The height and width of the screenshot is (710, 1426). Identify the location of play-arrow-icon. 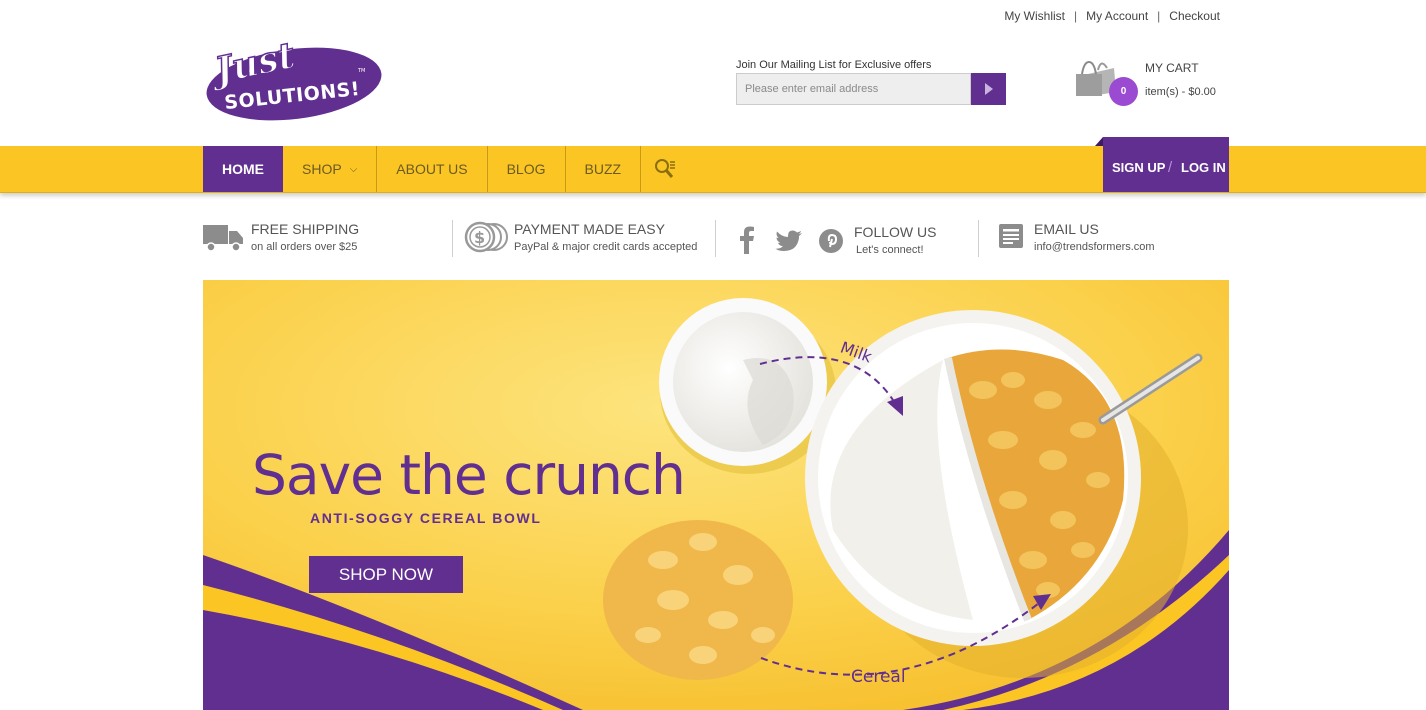
(988, 89).